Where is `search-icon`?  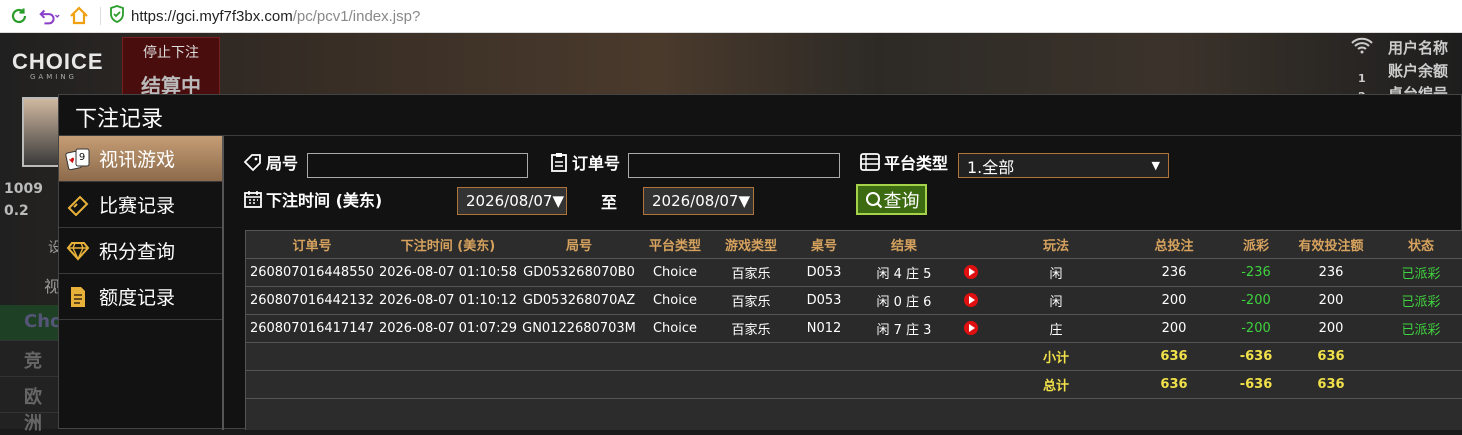
search-icon is located at coordinates (873, 199).